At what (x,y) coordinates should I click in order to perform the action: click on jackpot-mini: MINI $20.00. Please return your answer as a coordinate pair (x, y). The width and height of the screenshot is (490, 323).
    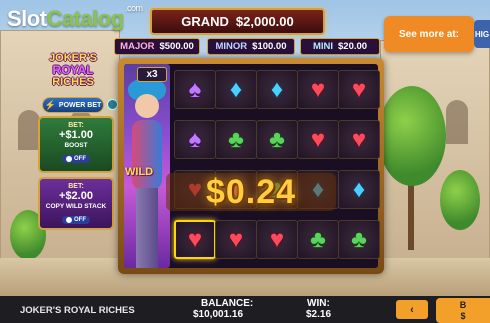
    Looking at the image, I should click on (340, 46).